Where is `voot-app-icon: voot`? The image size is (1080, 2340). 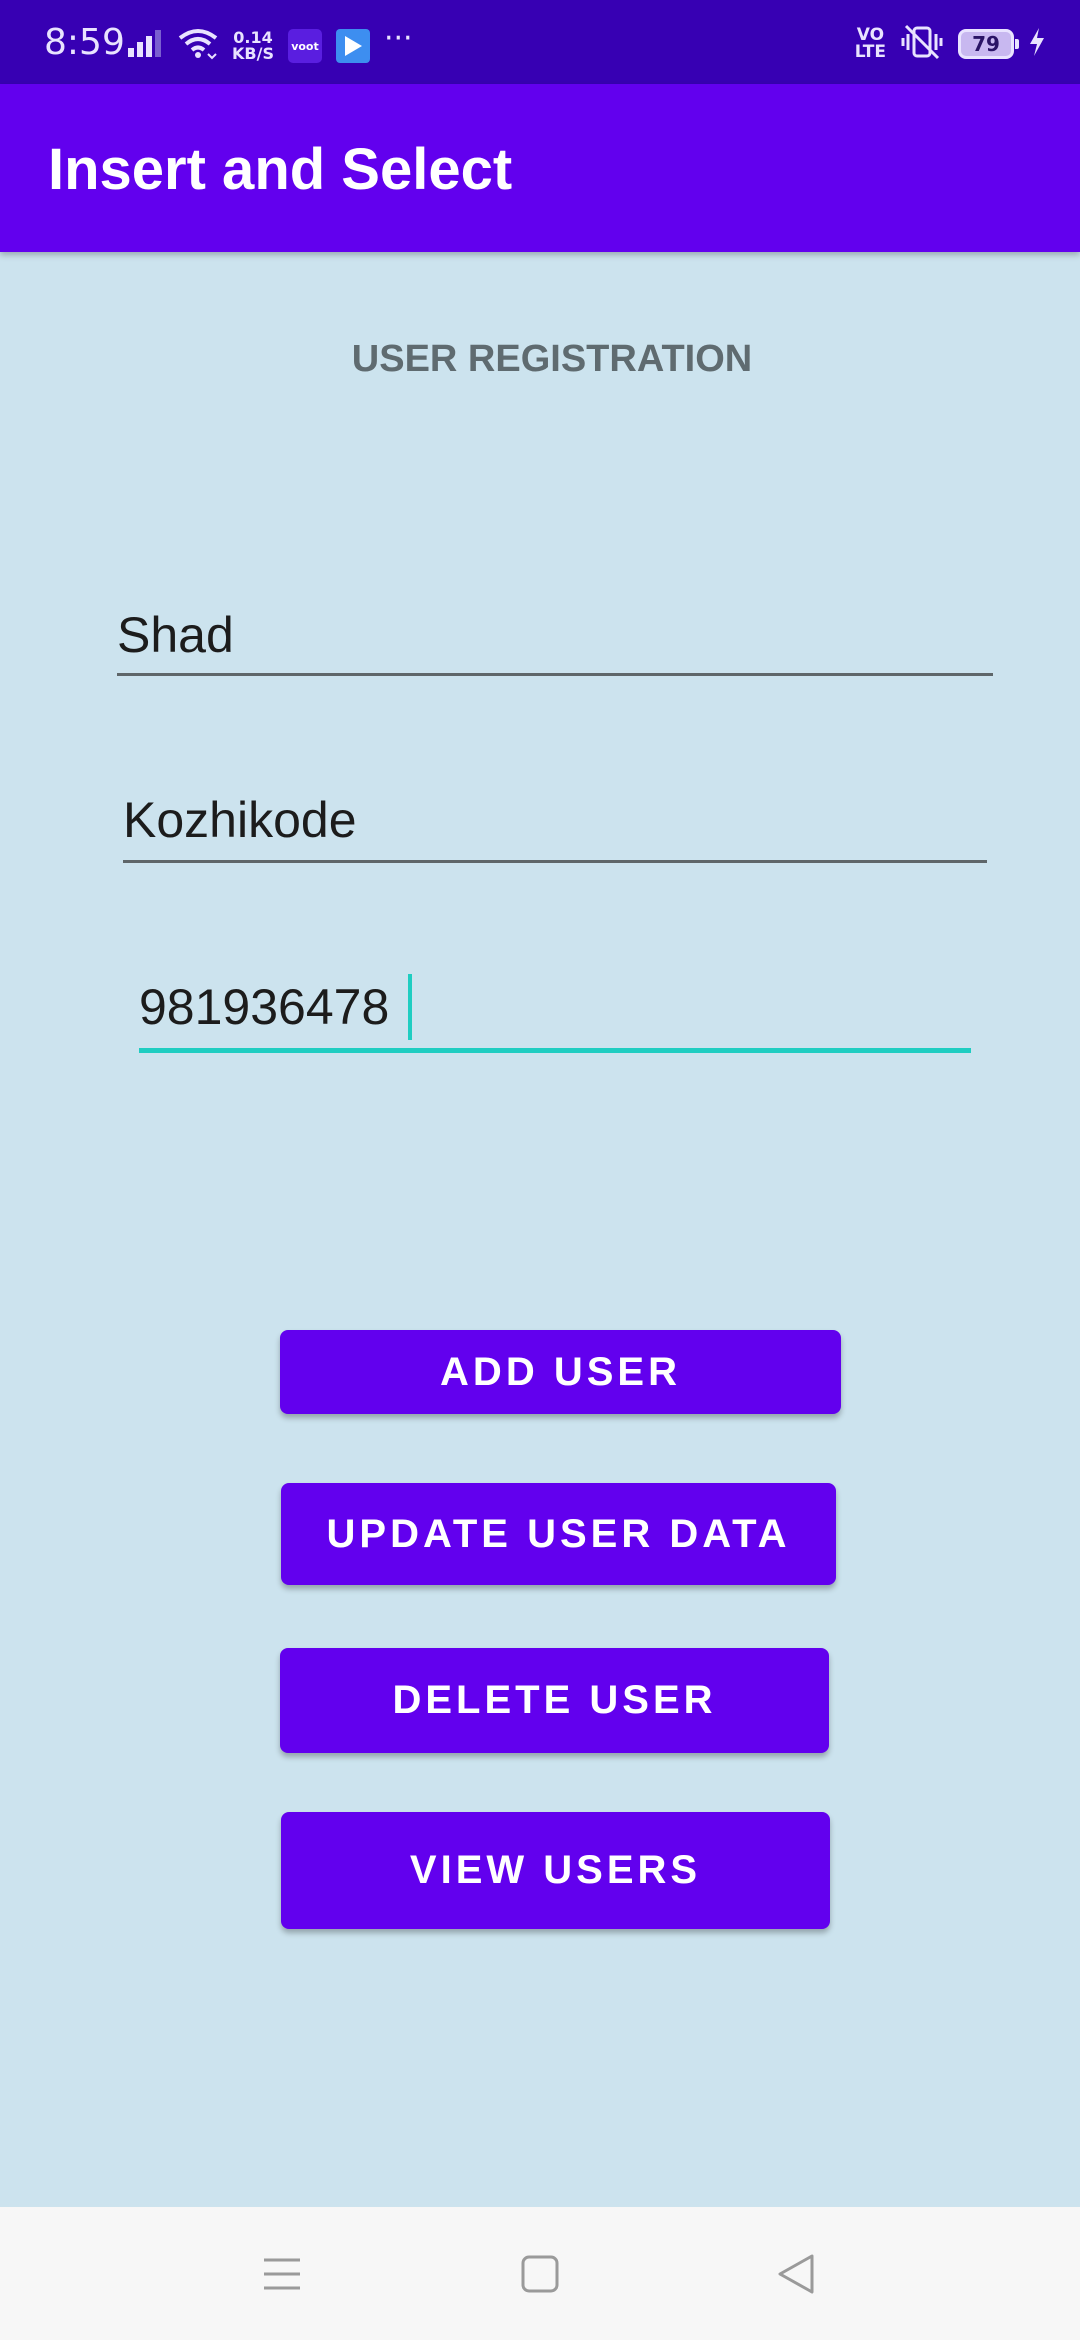
voot-app-icon: voot is located at coordinates (304, 46).